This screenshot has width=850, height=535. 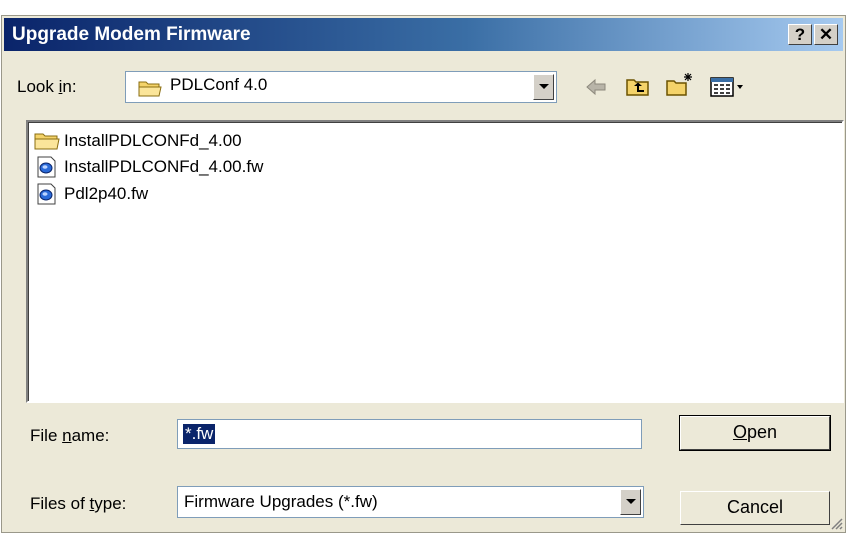 I want to click on up-one-level-icon, so click(x=638, y=86).